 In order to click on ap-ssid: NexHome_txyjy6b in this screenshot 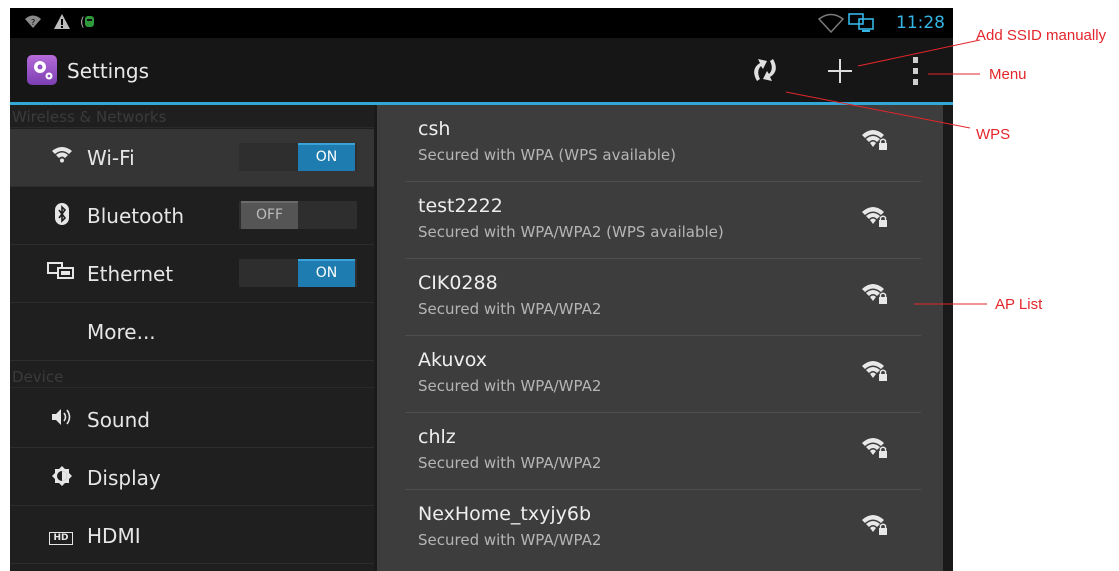, I will do `click(505, 514)`.